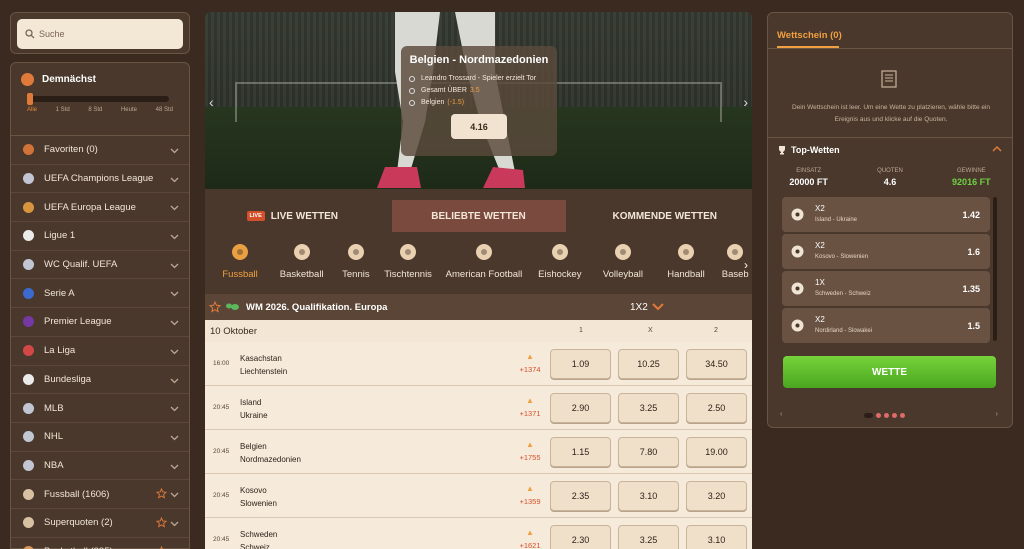  What do you see at coordinates (478, 533) in the screenshot?
I see `match-row: 20:45 Schweden Schweiz ▲ +1621 2.30 3.25 3.10` at bounding box center [478, 533].